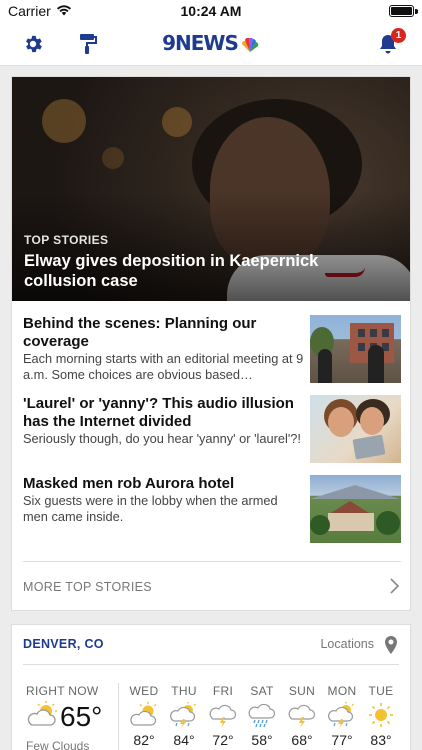  I want to click on forecast-temperature: 58°, so click(262, 740).